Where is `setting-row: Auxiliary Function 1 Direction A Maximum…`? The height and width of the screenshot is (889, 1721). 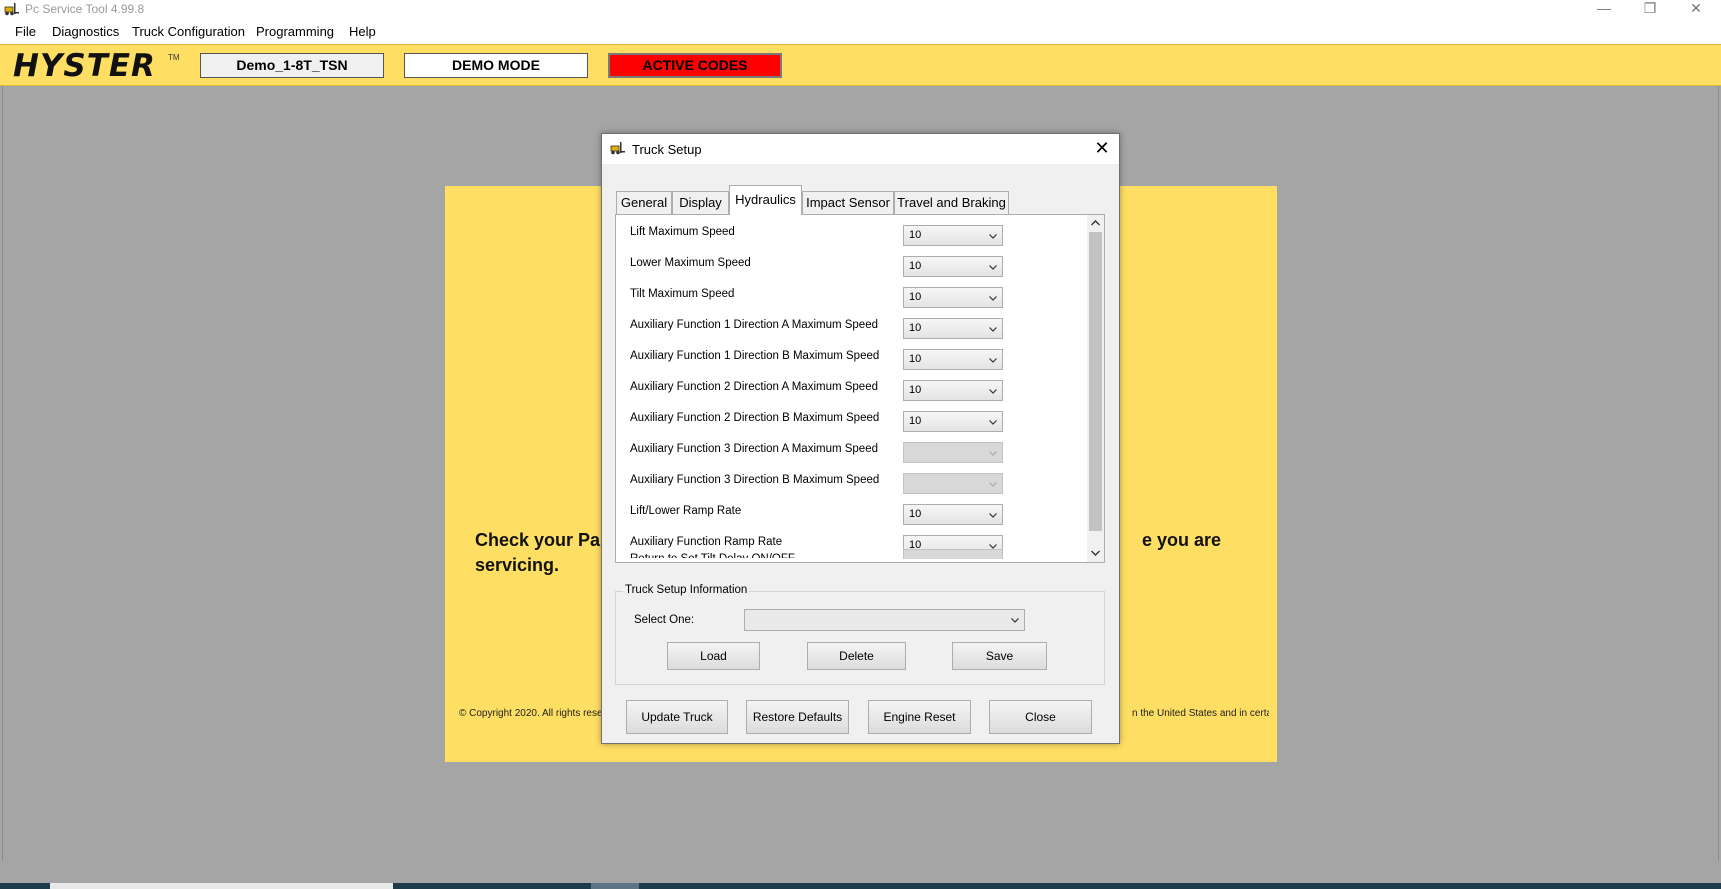 setting-row: Auxiliary Function 1 Direction A Maximum… is located at coordinates (830, 331).